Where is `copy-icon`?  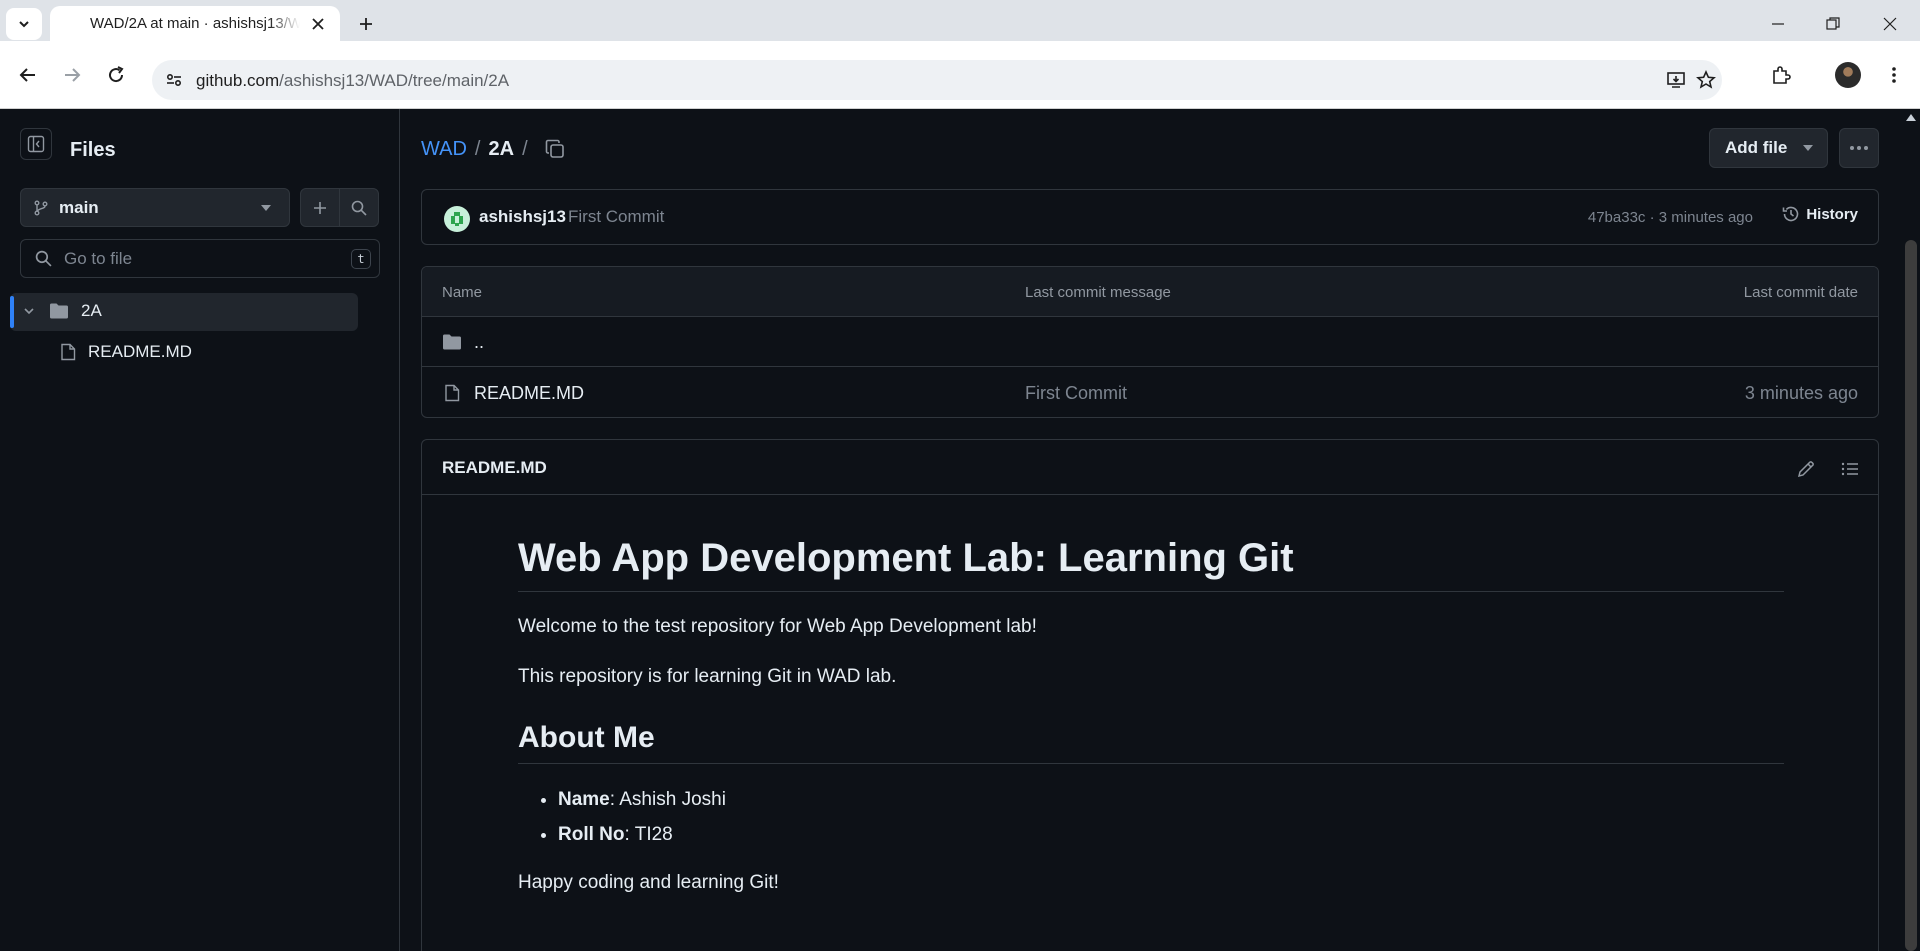 copy-icon is located at coordinates (554, 148).